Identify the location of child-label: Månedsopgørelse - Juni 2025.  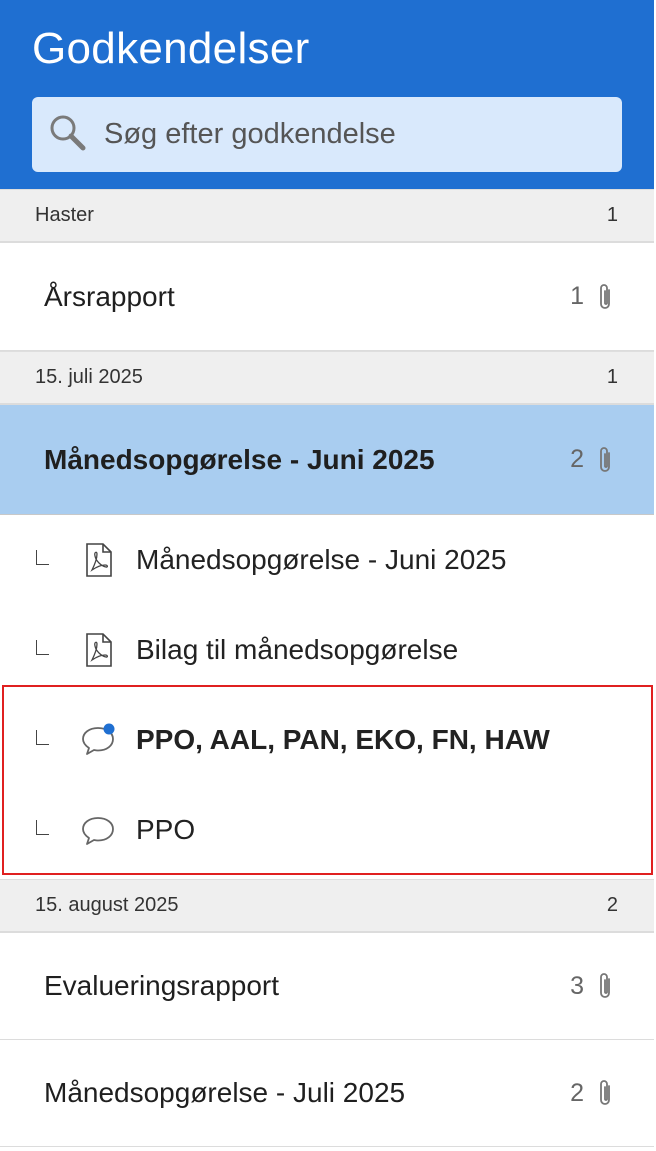
(321, 559).